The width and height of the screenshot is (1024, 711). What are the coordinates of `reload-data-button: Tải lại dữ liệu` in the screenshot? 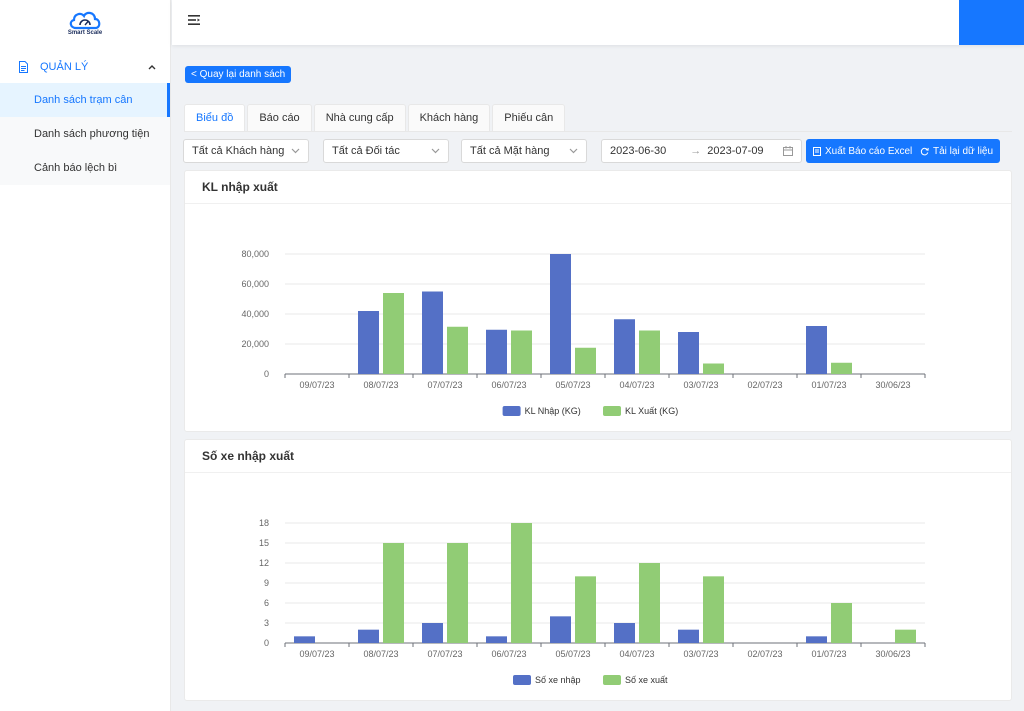 It's located at (957, 151).